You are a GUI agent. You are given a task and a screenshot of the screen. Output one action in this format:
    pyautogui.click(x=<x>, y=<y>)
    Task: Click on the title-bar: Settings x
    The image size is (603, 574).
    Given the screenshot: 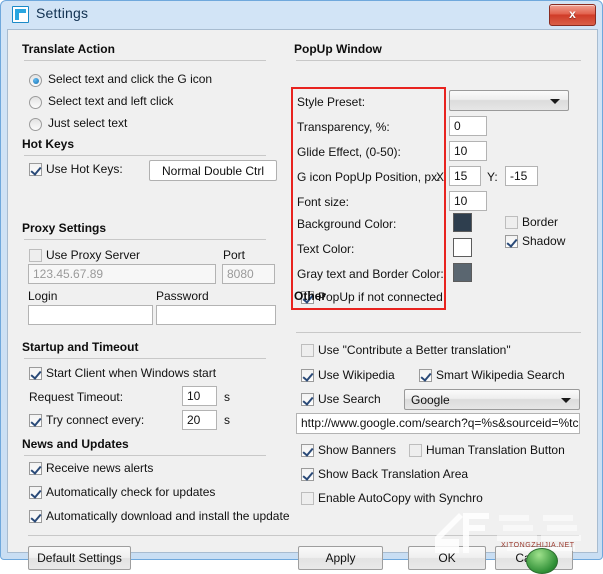 What is the action you would take?
    pyautogui.click(x=302, y=14)
    